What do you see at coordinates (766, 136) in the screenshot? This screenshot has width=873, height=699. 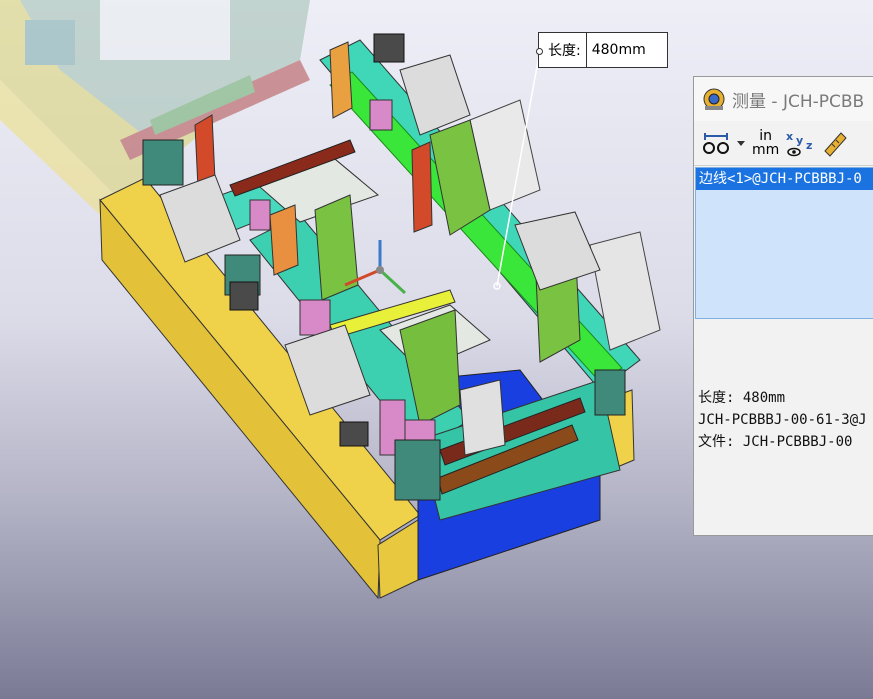 I see `unit-top: in` at bounding box center [766, 136].